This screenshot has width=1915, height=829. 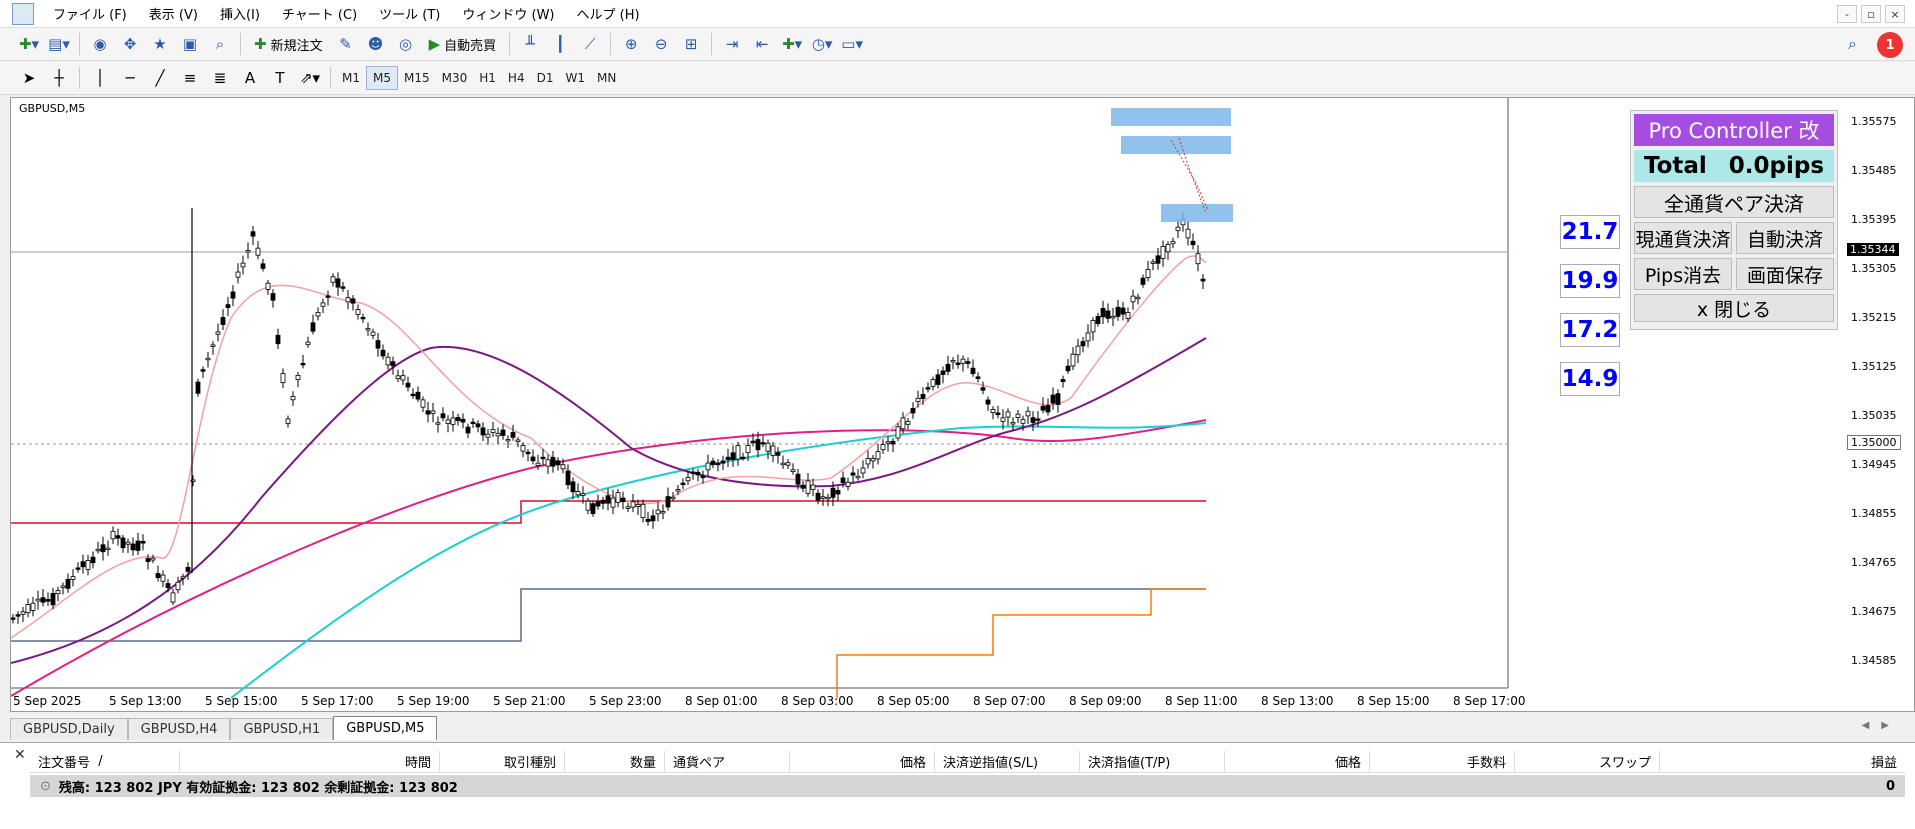 I want to click on tab-gbpusd-h4: GBPUSD,H4, so click(x=179, y=729).